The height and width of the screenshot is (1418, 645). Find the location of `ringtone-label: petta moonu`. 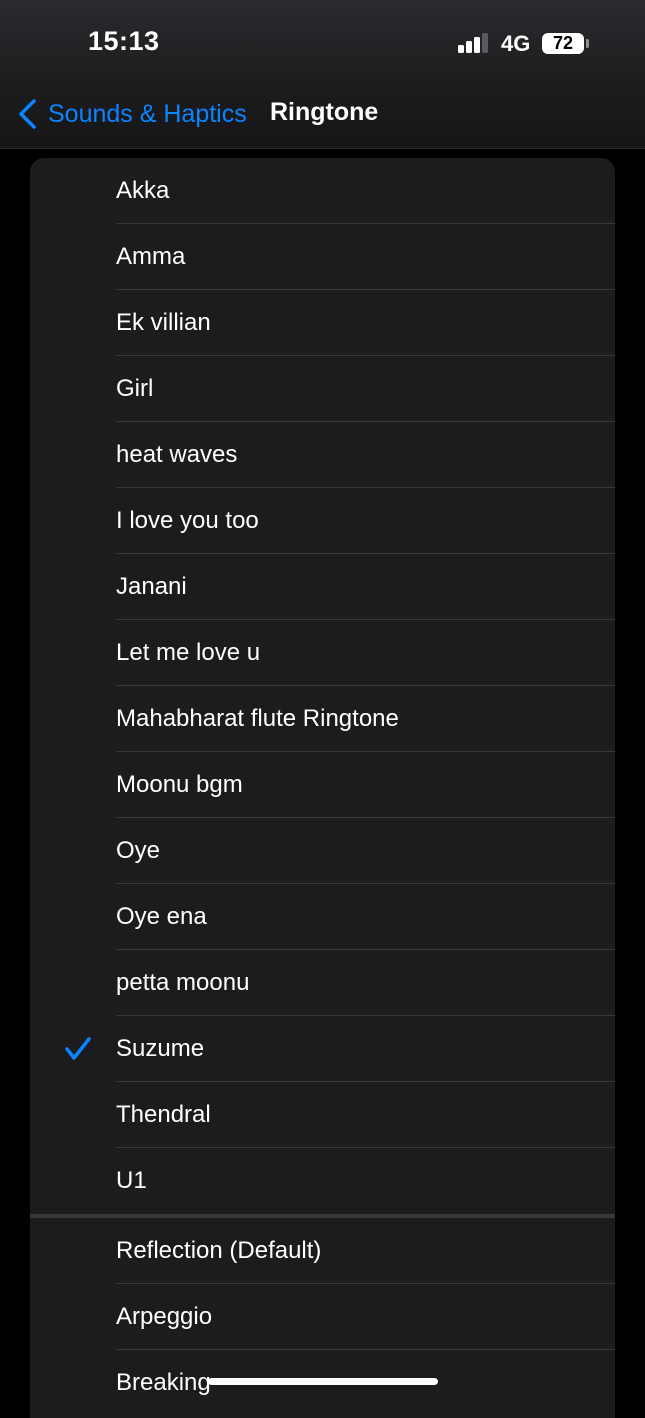

ringtone-label: petta moonu is located at coordinates (183, 982).